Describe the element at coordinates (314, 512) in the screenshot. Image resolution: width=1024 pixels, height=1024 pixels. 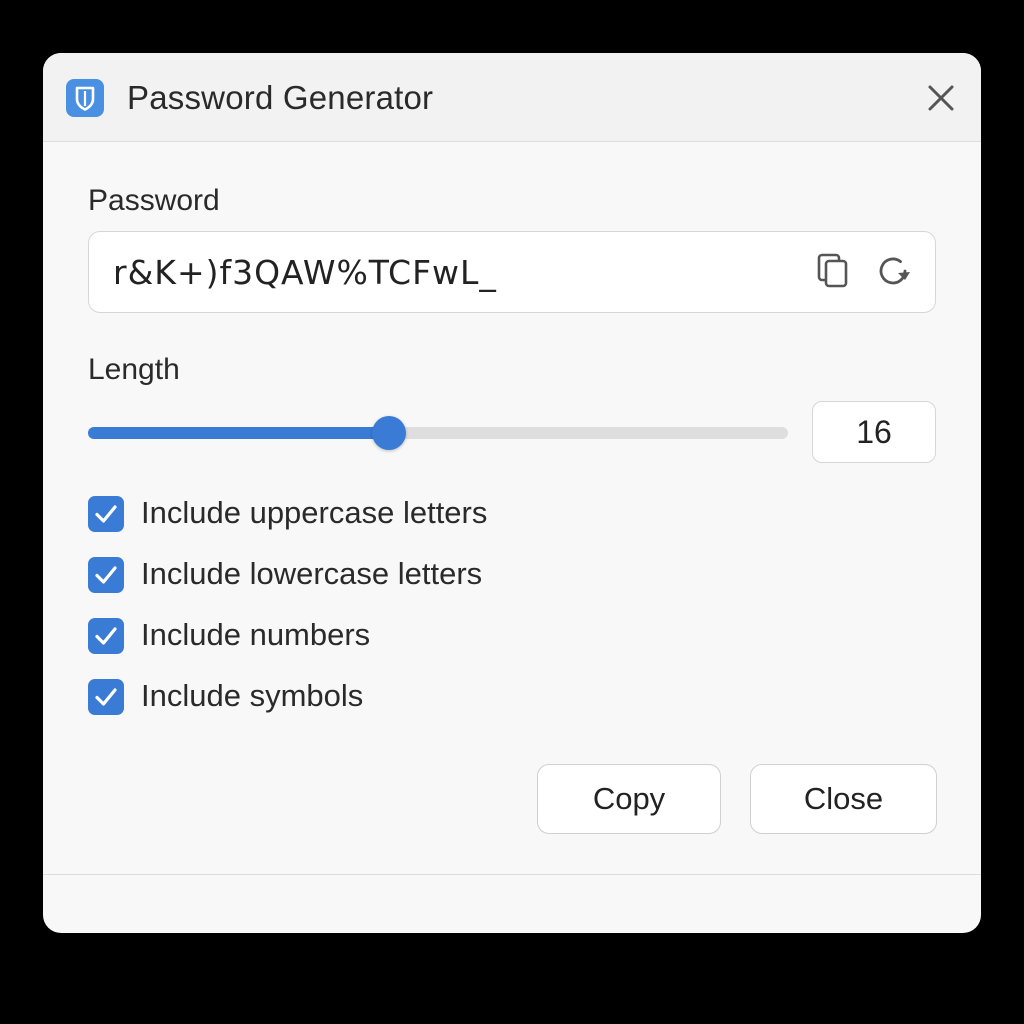
I see `option-label: Include uppercase letters` at that location.